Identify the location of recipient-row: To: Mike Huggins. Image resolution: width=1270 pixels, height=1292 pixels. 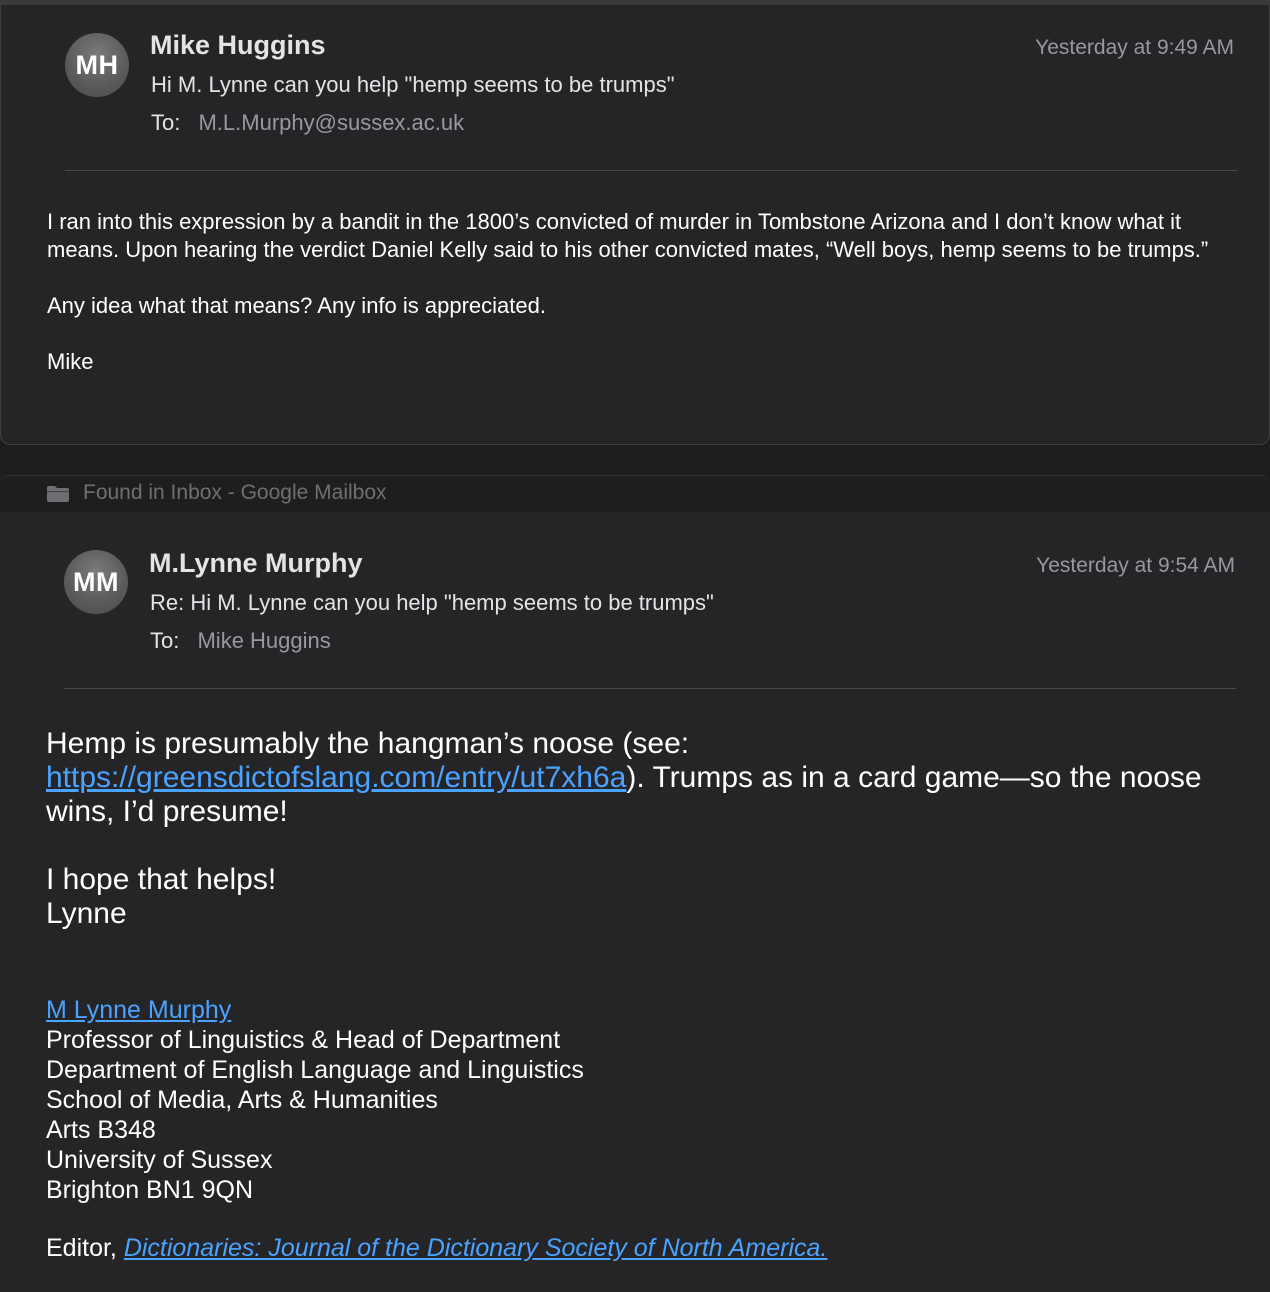
(240, 641).